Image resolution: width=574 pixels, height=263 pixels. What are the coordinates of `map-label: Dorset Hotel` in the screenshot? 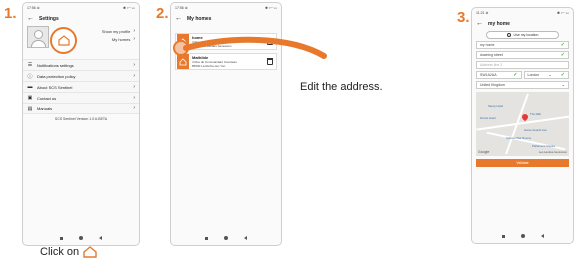 It's located at (488, 118).